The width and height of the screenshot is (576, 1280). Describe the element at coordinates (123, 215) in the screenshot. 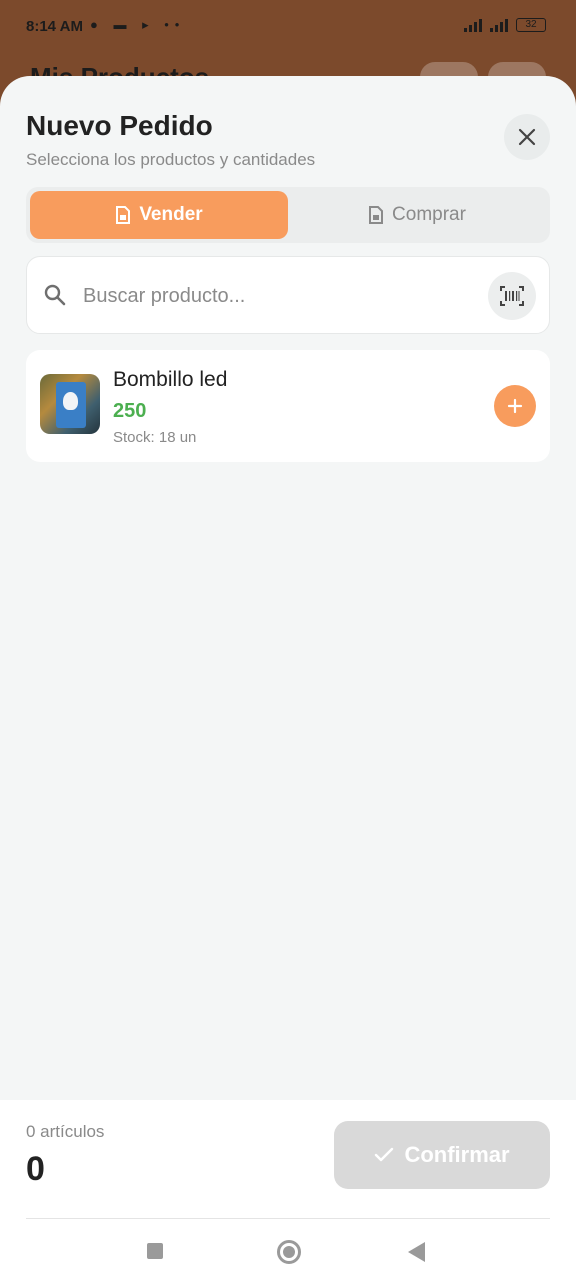

I see `sell-doc-icon` at that location.